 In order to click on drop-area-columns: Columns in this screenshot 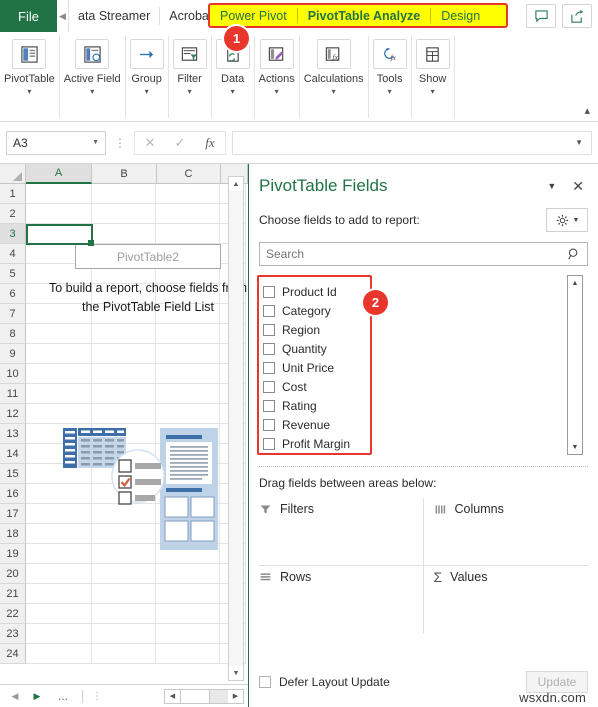, I will do `click(505, 532)`.